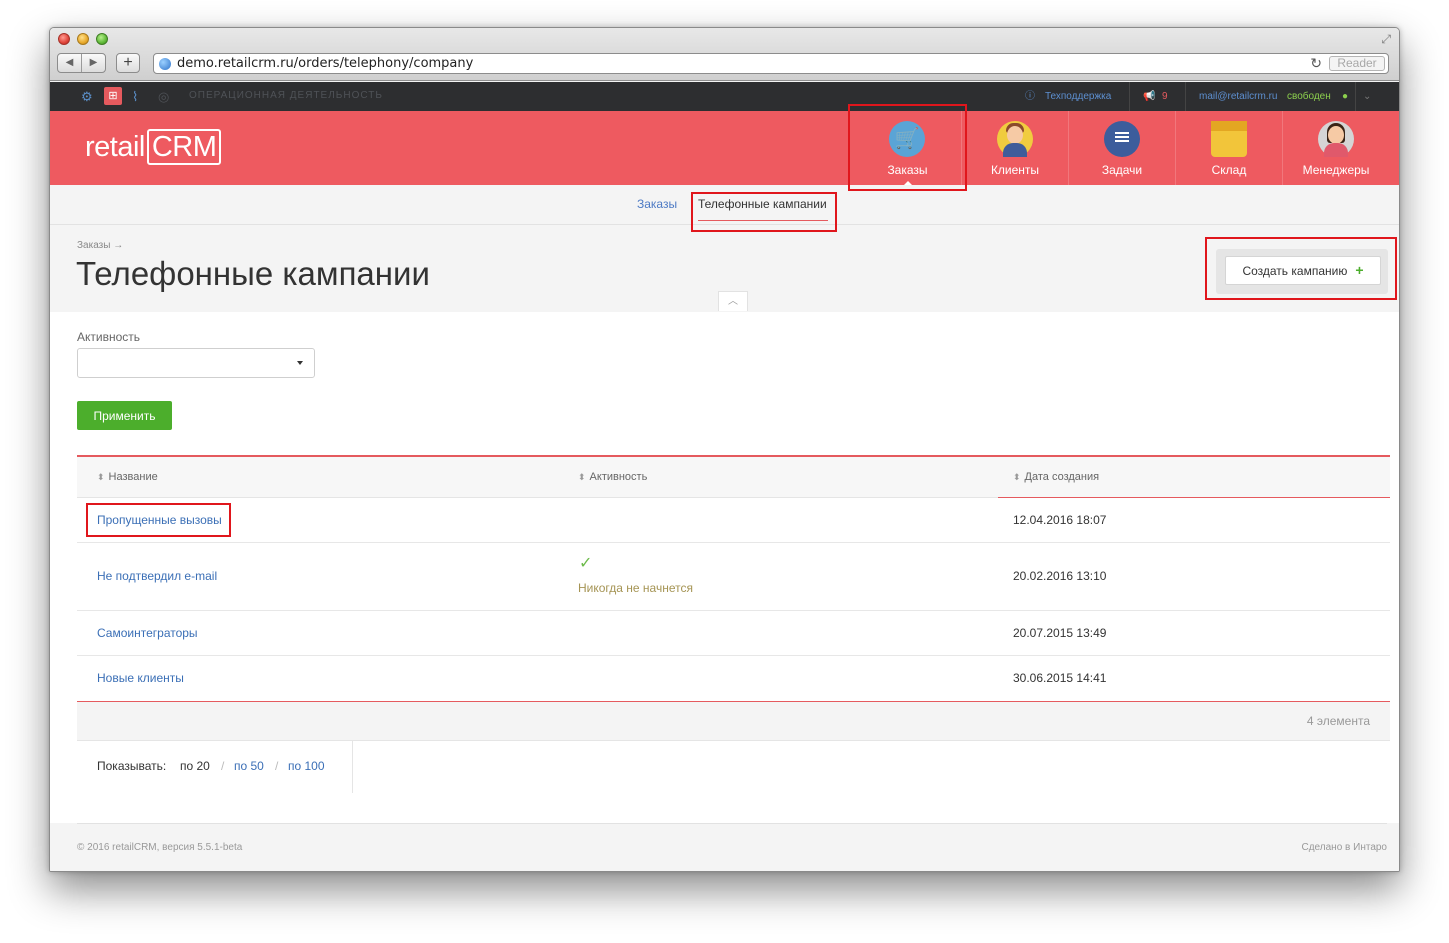 The image size is (1449, 943). Describe the element at coordinates (196, 363) in the screenshot. I see `activity-filter-select` at that location.